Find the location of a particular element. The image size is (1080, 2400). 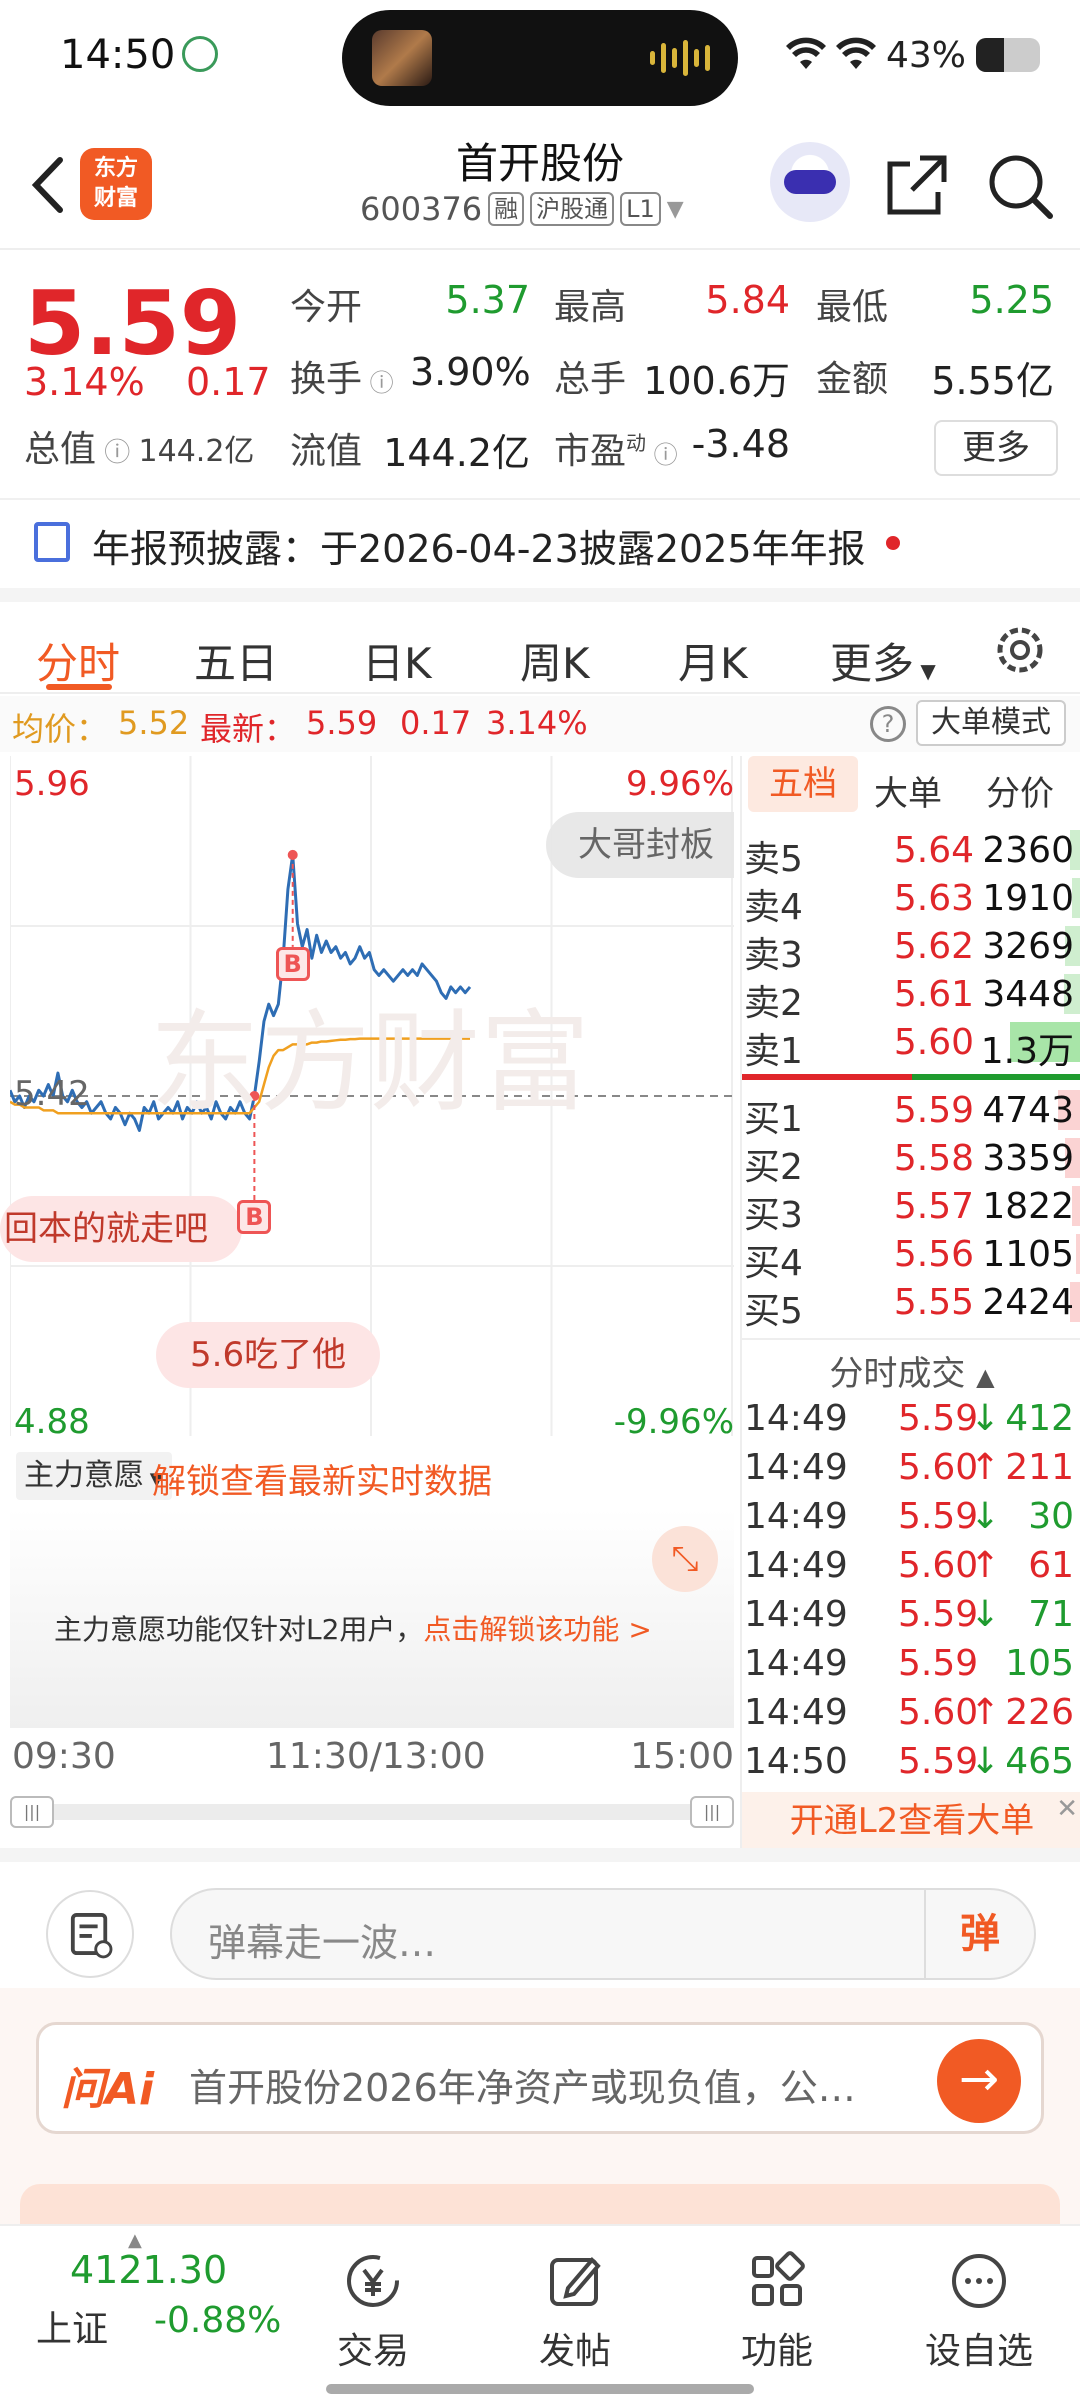

tick-vol: 465 is located at coordinates (1039, 1761).